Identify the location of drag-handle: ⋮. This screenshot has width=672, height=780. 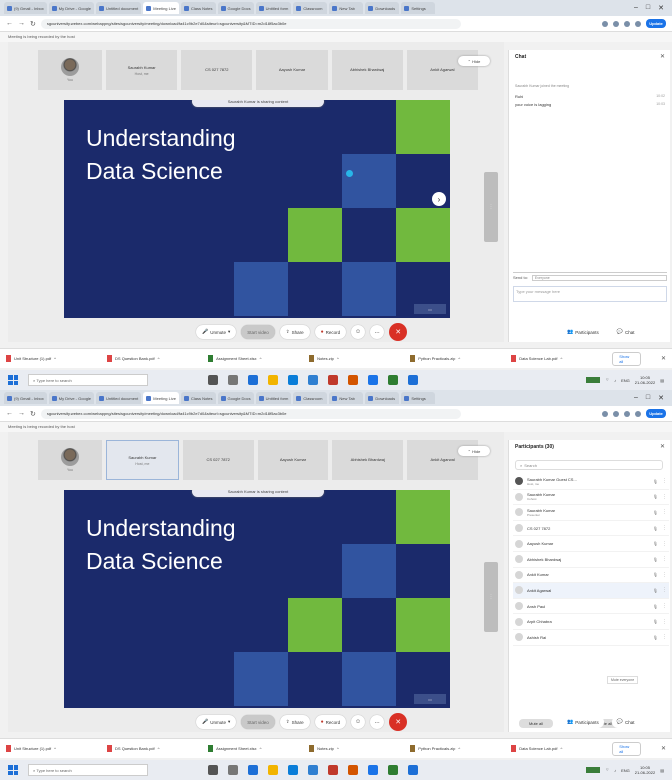
(491, 207).